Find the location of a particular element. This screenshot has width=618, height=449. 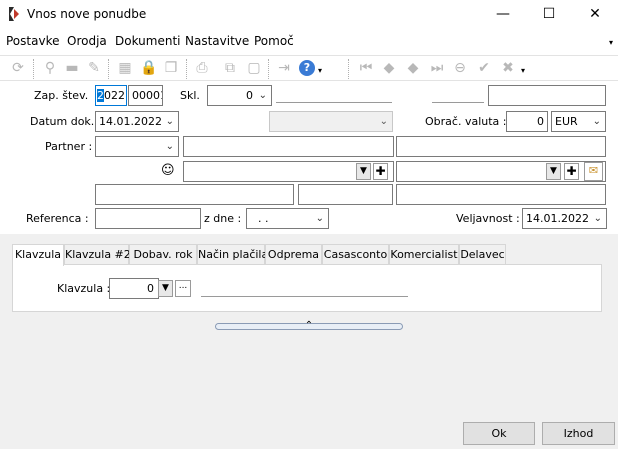

veljavnost-label: Veljavnost : is located at coordinates (488, 218).